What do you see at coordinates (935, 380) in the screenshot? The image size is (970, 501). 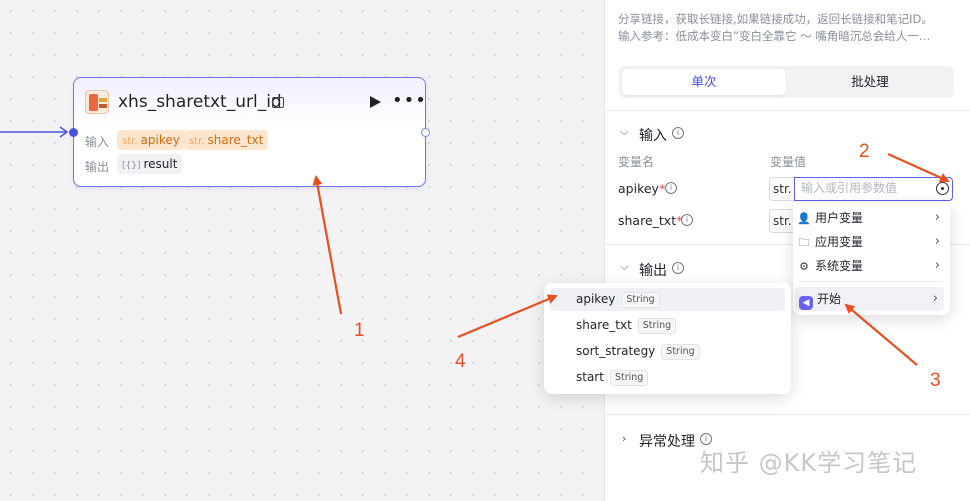 I see `annotation-number-3: 3` at bounding box center [935, 380].